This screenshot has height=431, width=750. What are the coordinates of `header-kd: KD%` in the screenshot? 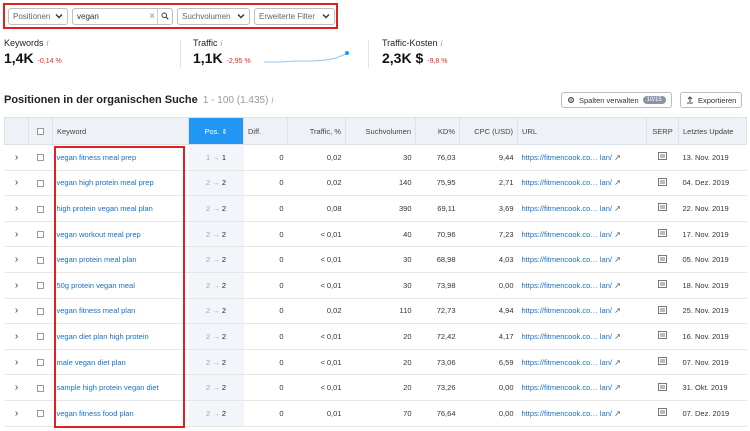 It's located at (437, 131).